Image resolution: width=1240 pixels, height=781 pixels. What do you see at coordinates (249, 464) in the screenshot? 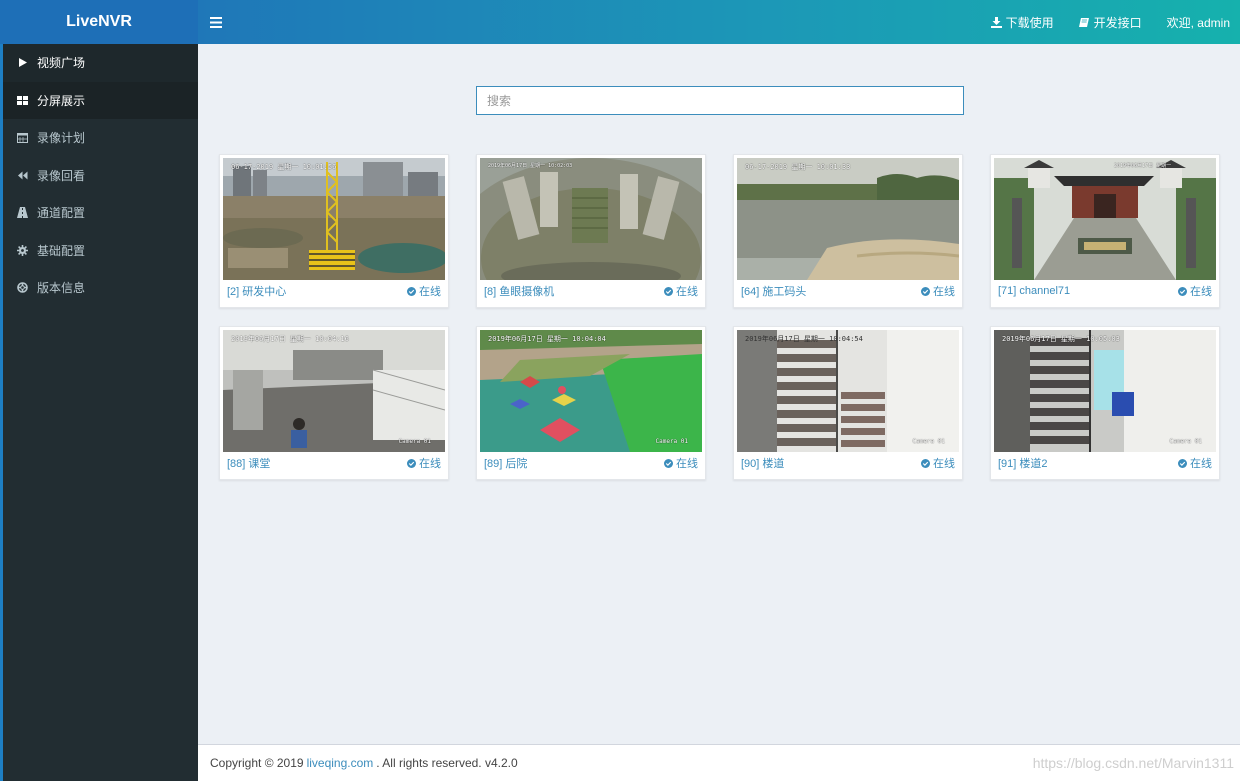
I see `channel-name: [88] 课堂` at bounding box center [249, 464].